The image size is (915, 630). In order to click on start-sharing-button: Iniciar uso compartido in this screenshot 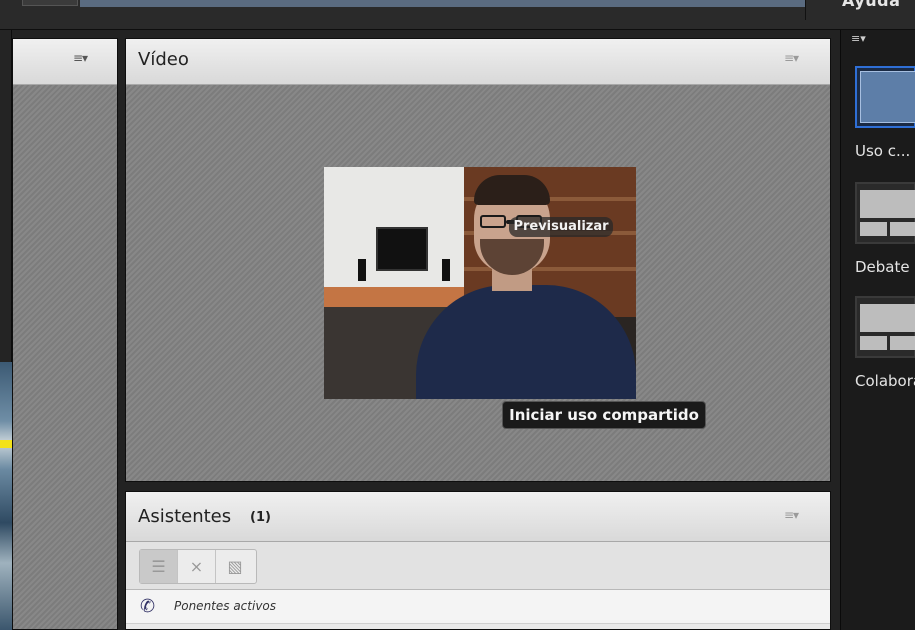, I will do `click(604, 415)`.